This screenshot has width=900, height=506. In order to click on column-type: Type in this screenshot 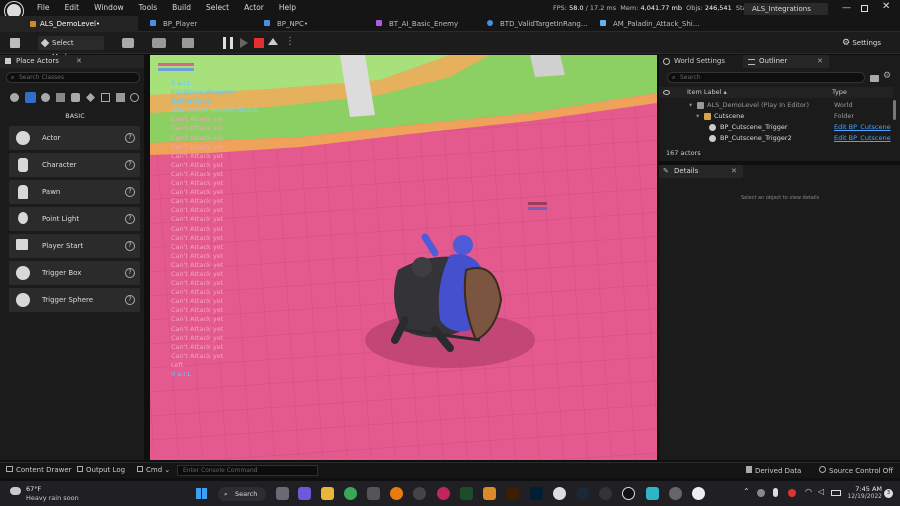, I will do `click(839, 92)`.